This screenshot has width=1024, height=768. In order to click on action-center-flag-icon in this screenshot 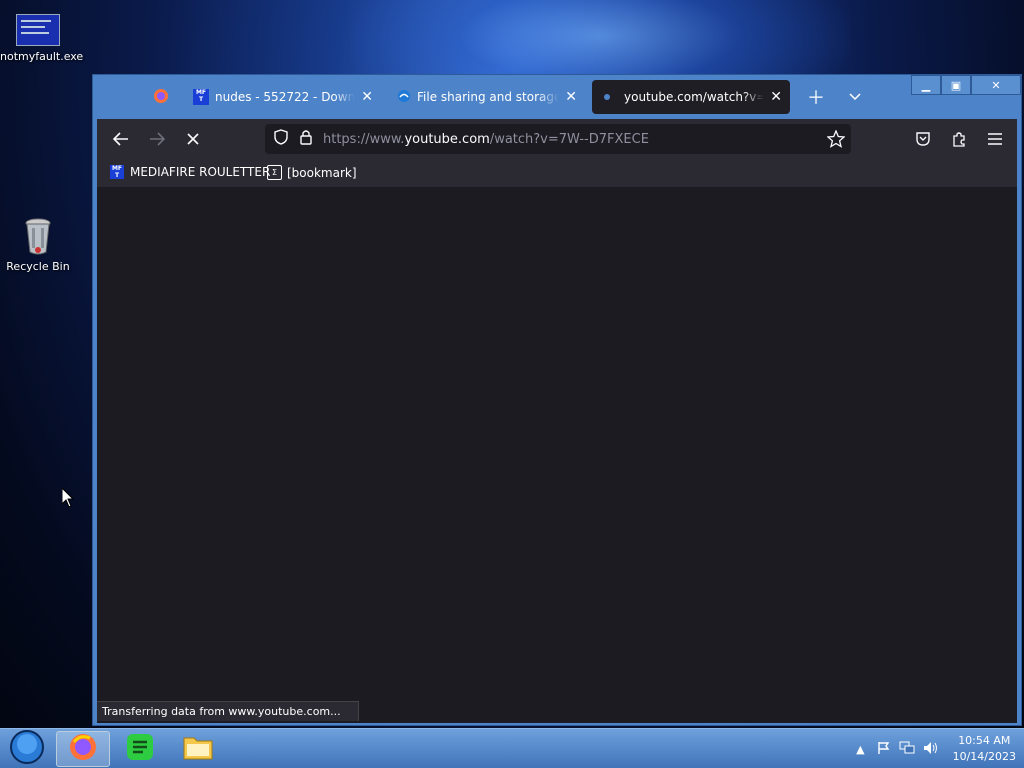, I will do `click(884, 749)`.